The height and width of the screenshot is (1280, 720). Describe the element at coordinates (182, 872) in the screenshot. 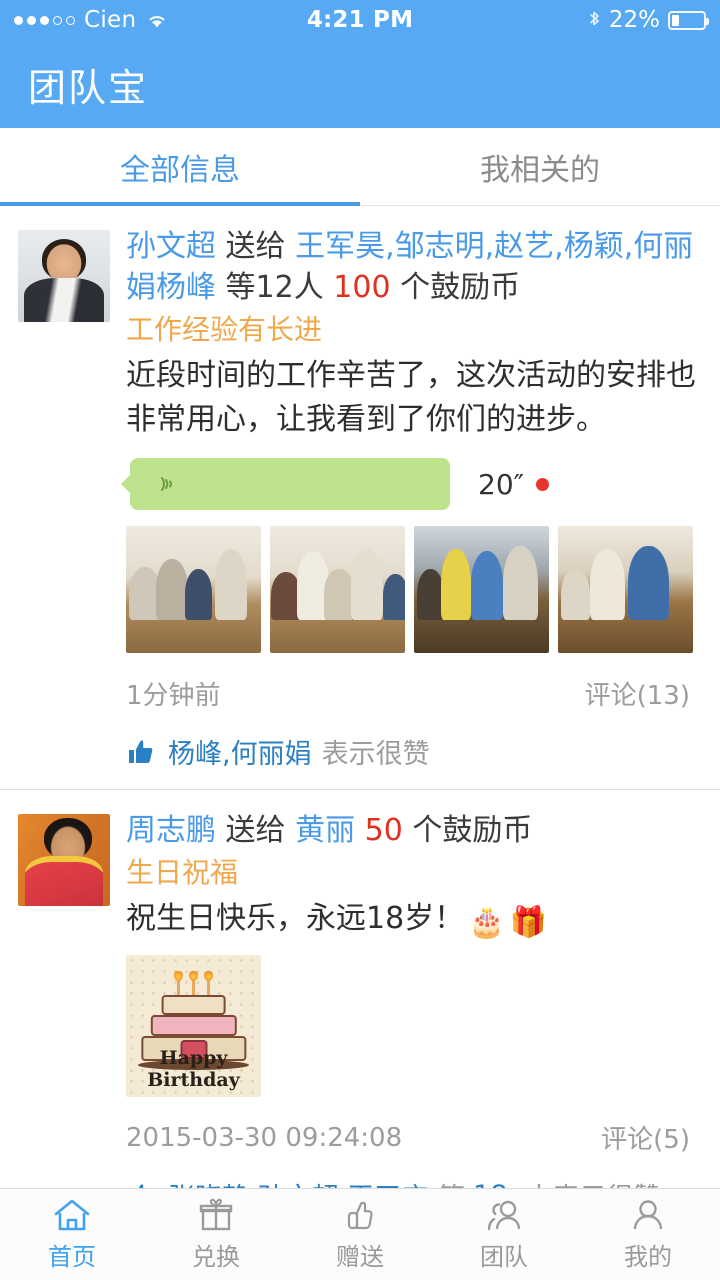

I see `post-tag: 生日祝福` at that location.